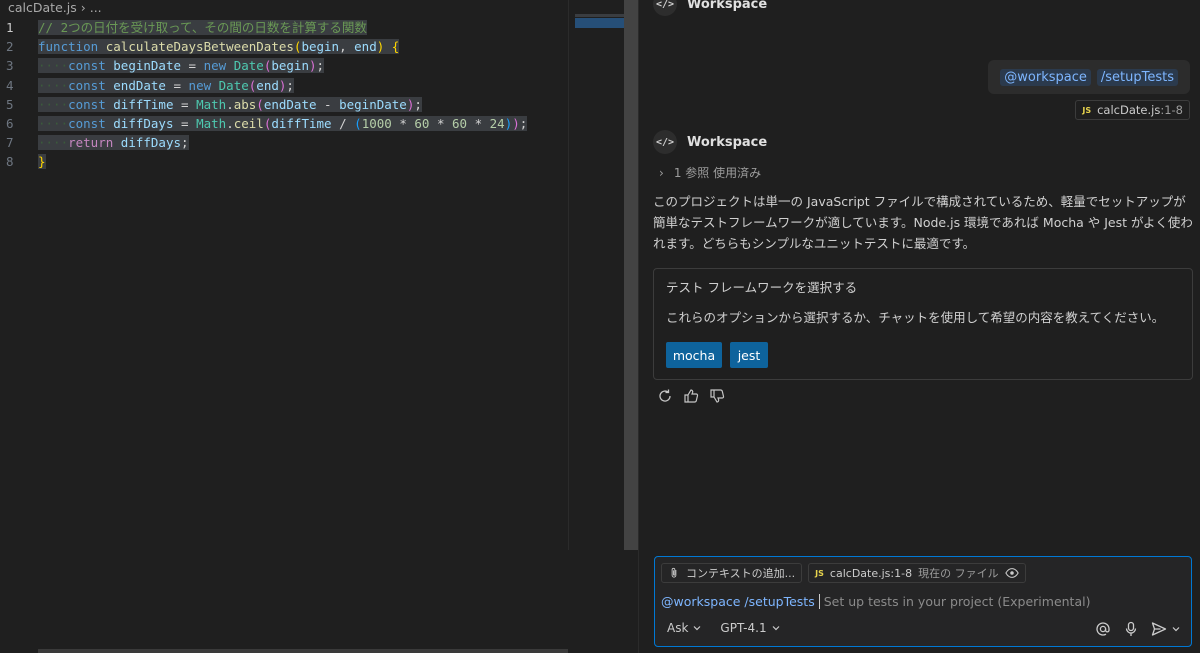 Image resolution: width=1200 pixels, height=653 pixels. I want to click on token-class: Math, so click(211, 104).